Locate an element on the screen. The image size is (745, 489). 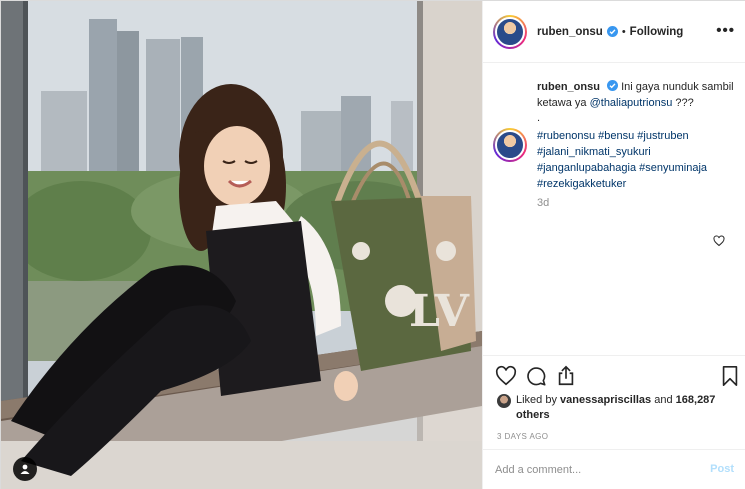
svg-text: LV is located at coordinates (439, 311).